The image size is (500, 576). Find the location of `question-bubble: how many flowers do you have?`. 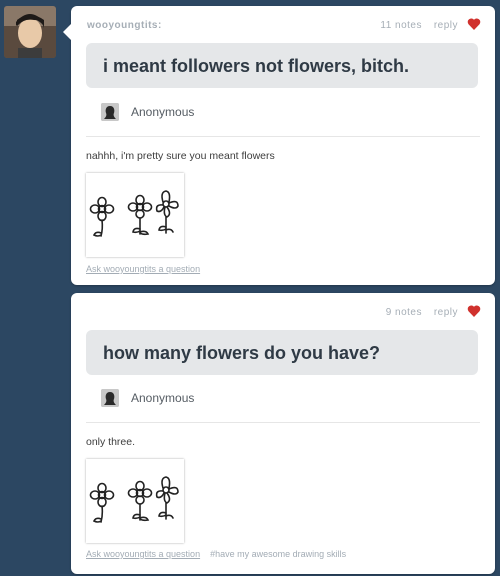

question-bubble: how many flowers do you have? is located at coordinates (282, 352).